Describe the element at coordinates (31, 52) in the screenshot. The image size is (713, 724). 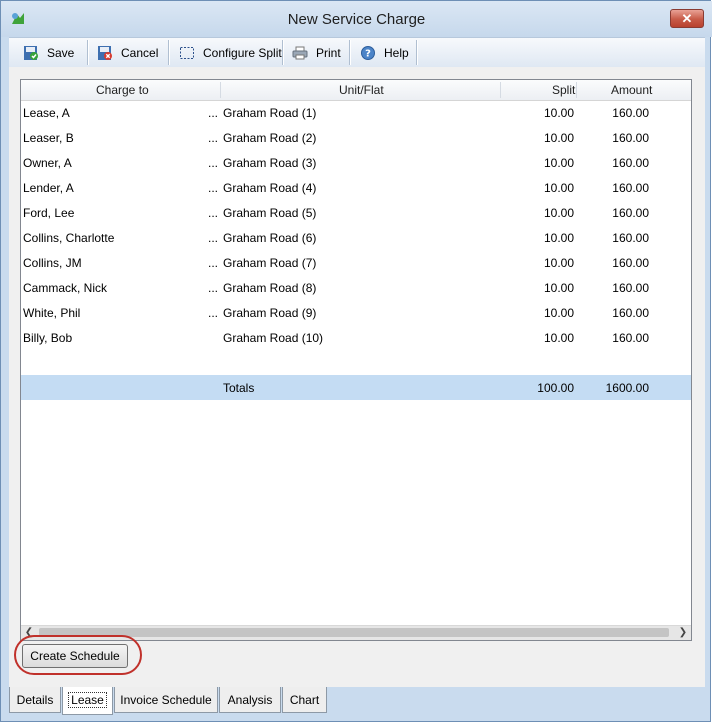
I see `save-icon` at that location.